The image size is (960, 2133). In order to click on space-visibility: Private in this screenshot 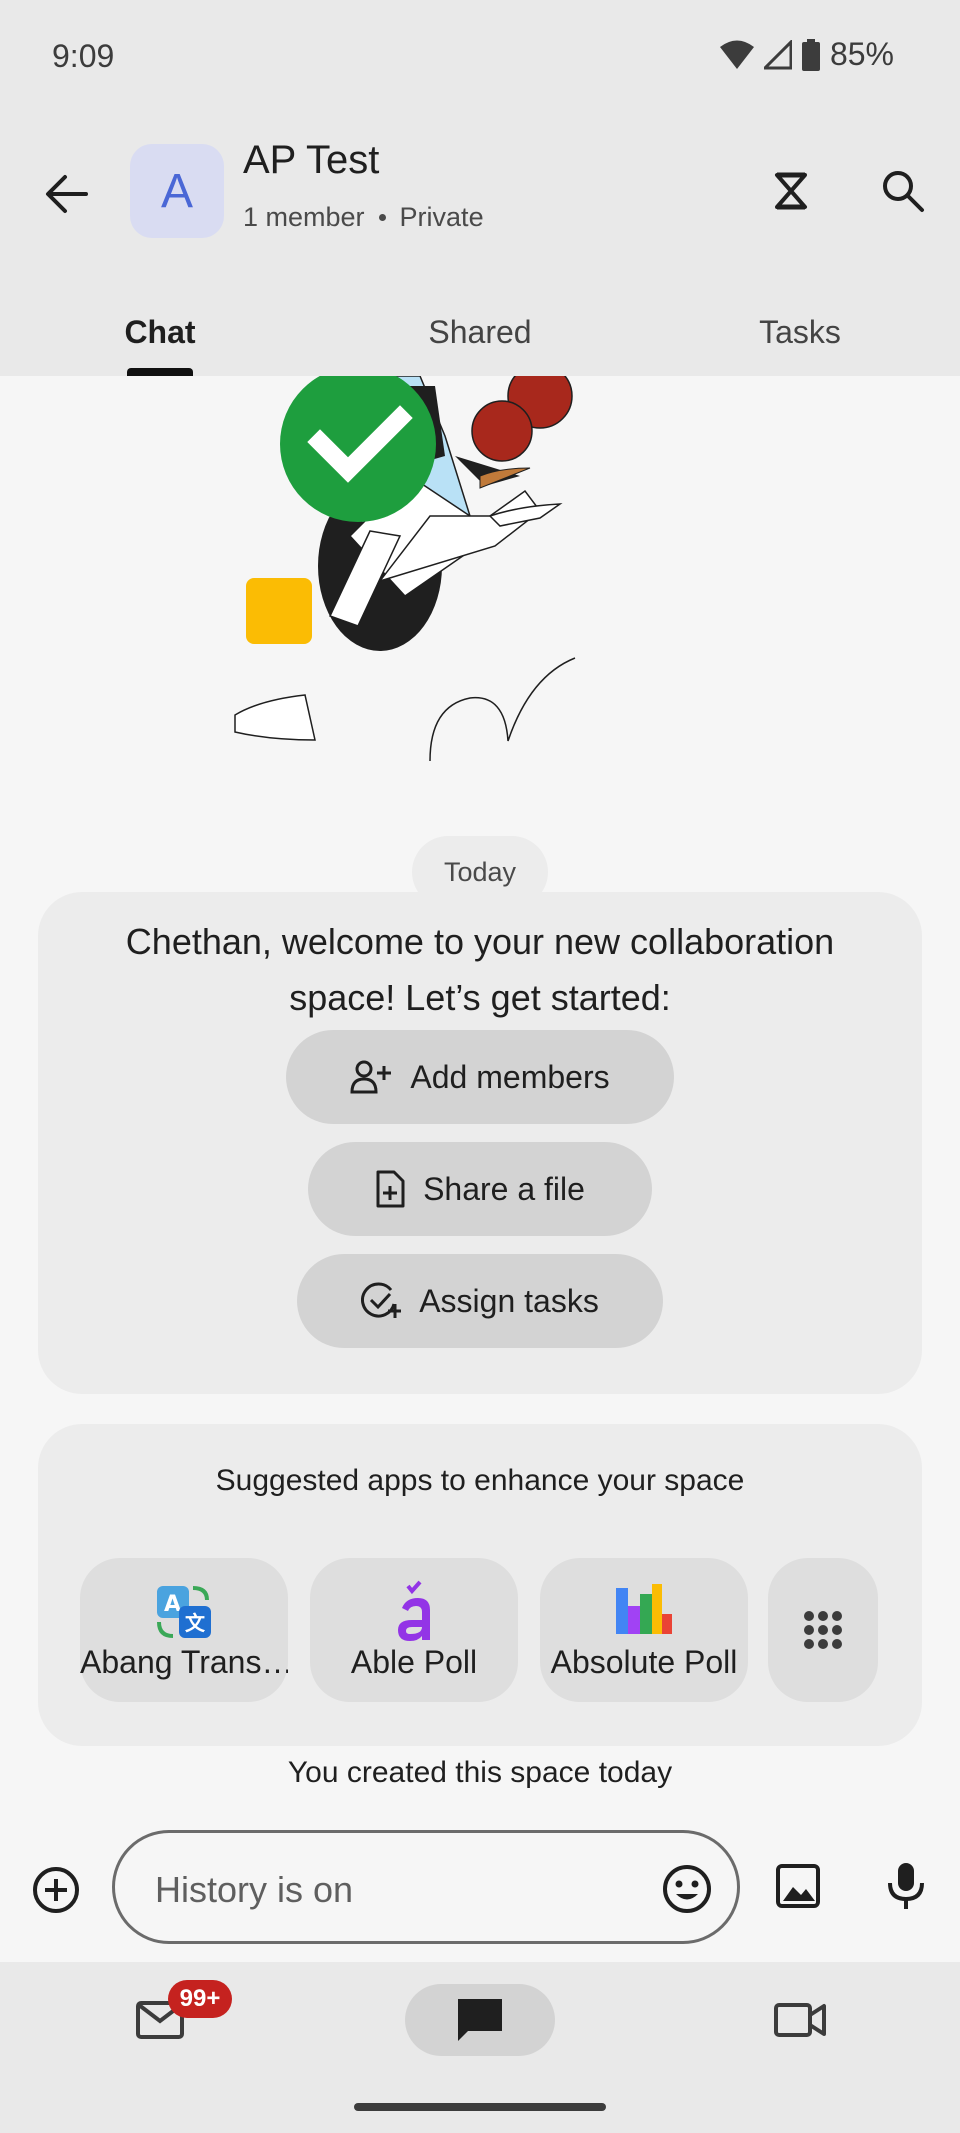, I will do `click(441, 217)`.